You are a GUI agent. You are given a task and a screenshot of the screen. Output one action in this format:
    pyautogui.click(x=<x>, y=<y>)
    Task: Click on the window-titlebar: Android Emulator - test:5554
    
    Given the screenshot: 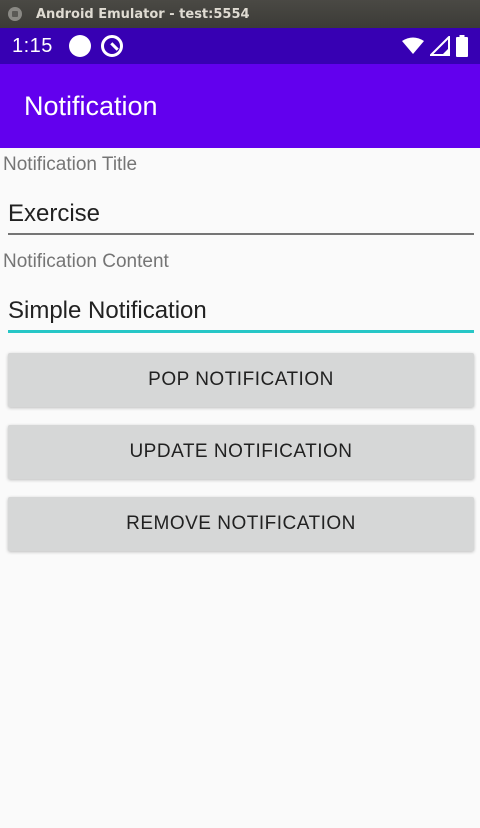 What is the action you would take?
    pyautogui.click(x=240, y=14)
    